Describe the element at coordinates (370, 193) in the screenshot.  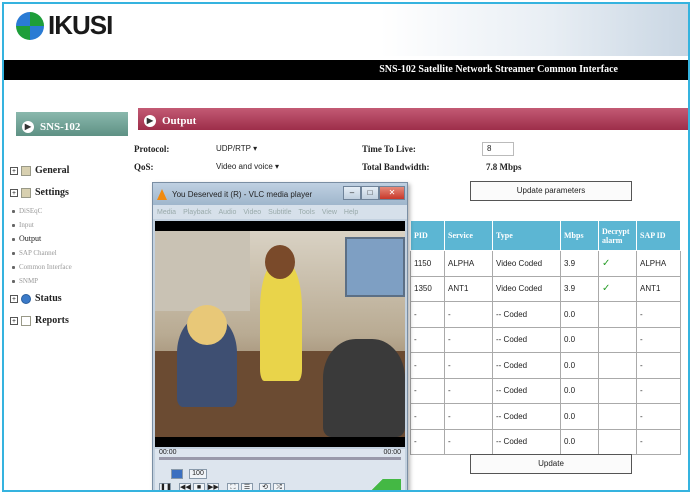
I see `maximize-icon: □` at that location.